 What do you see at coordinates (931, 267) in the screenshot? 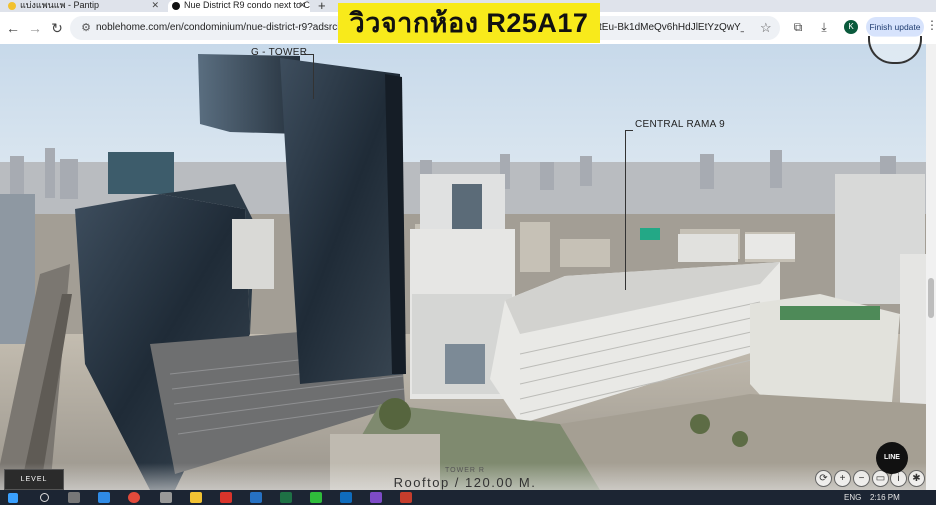
I see `page-scrollbar` at bounding box center [931, 267].